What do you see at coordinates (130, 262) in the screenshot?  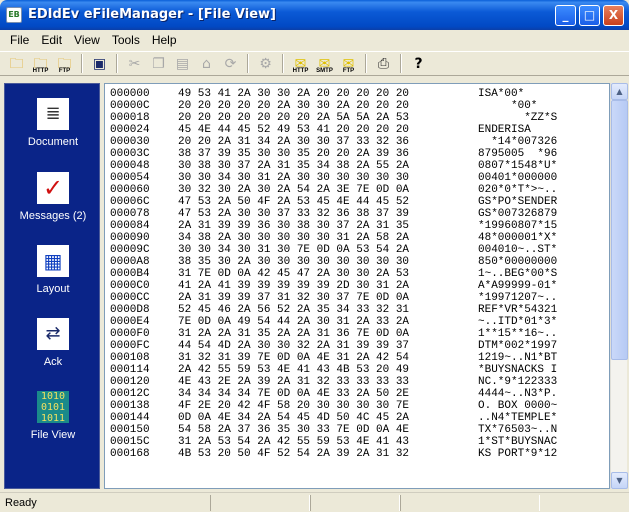 I see `hex-offset: 0000A8` at bounding box center [130, 262].